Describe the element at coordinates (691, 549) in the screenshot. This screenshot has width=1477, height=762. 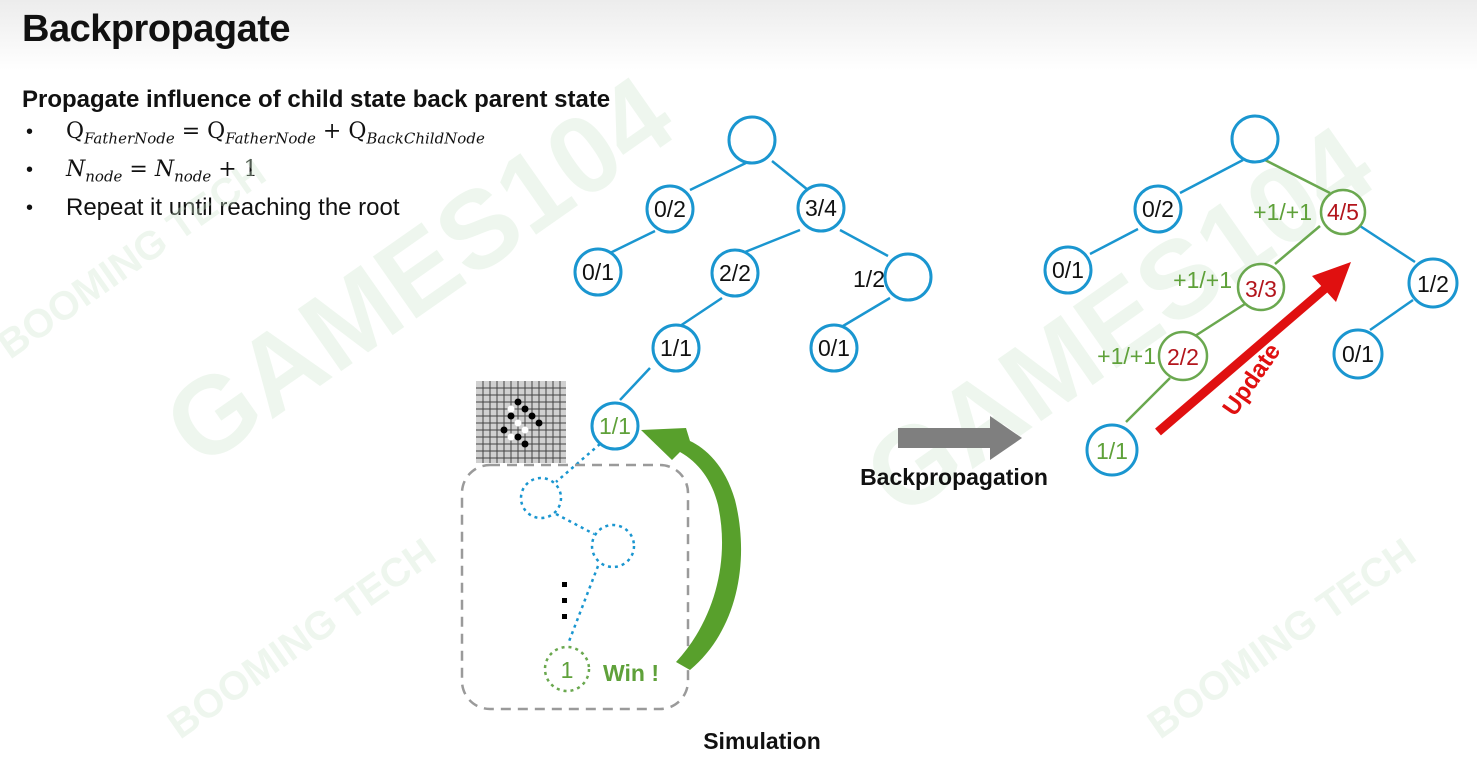
I see `green-curved-arrow` at that location.